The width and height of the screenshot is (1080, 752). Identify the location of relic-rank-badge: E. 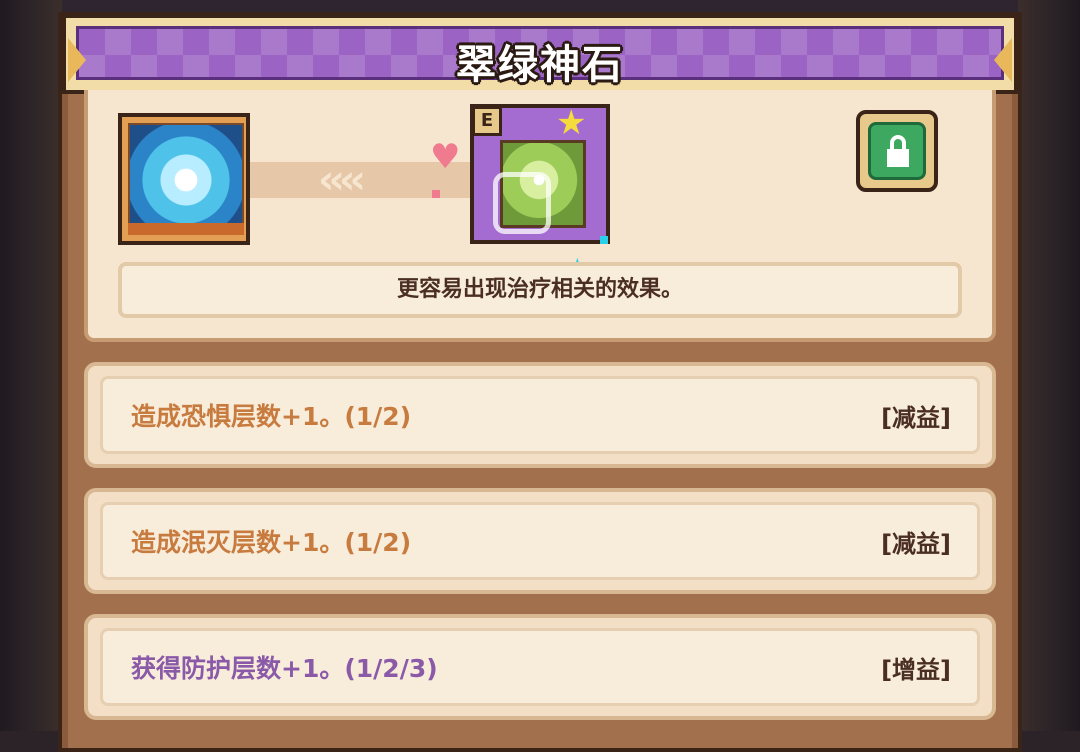
(487, 121).